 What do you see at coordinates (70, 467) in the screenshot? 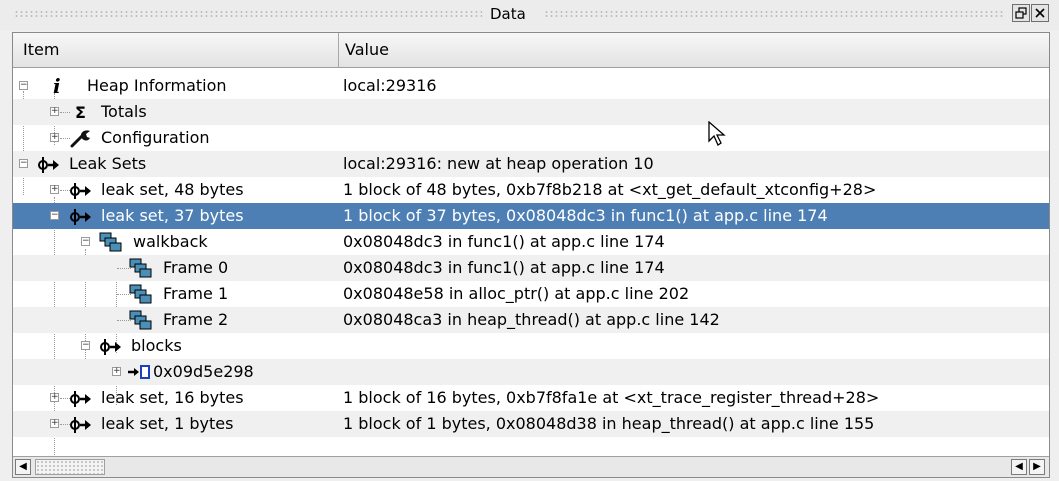
I see `scroll-thumb` at bounding box center [70, 467].